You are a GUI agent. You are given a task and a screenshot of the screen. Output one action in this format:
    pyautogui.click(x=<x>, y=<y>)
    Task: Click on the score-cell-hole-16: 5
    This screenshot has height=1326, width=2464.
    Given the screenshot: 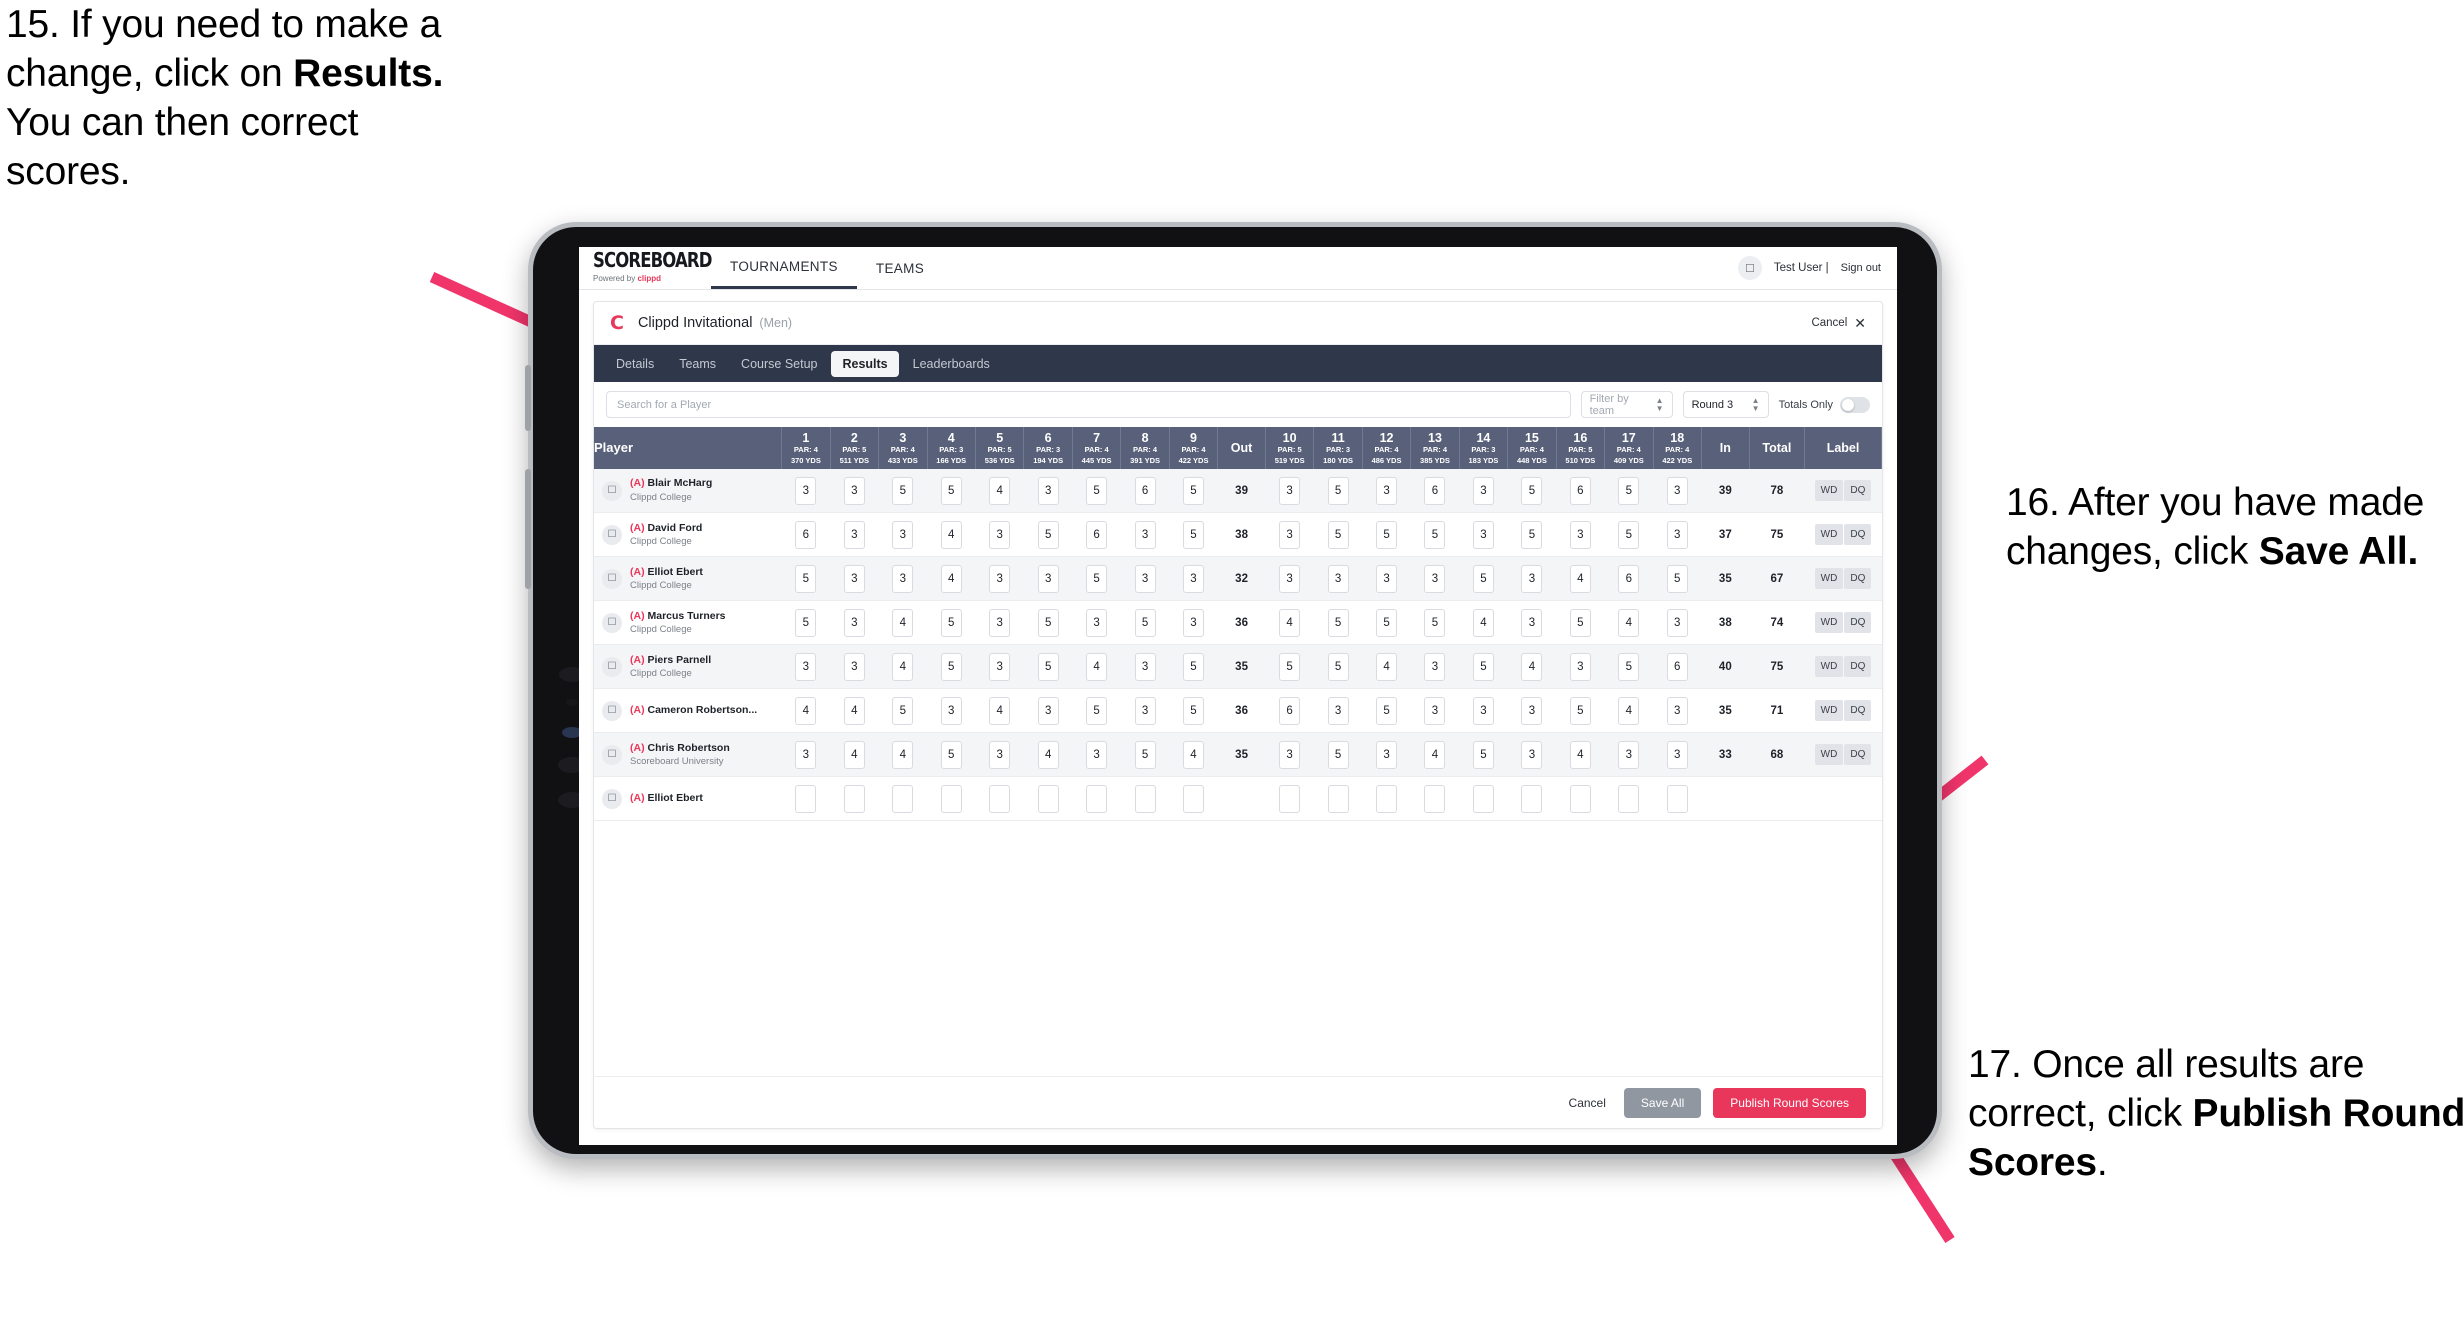 What is the action you would take?
    pyautogui.click(x=1580, y=711)
    